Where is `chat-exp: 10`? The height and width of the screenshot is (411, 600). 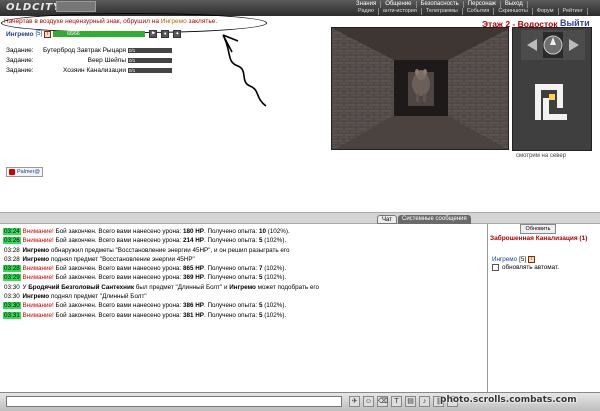 chat-exp: 10 is located at coordinates (262, 231).